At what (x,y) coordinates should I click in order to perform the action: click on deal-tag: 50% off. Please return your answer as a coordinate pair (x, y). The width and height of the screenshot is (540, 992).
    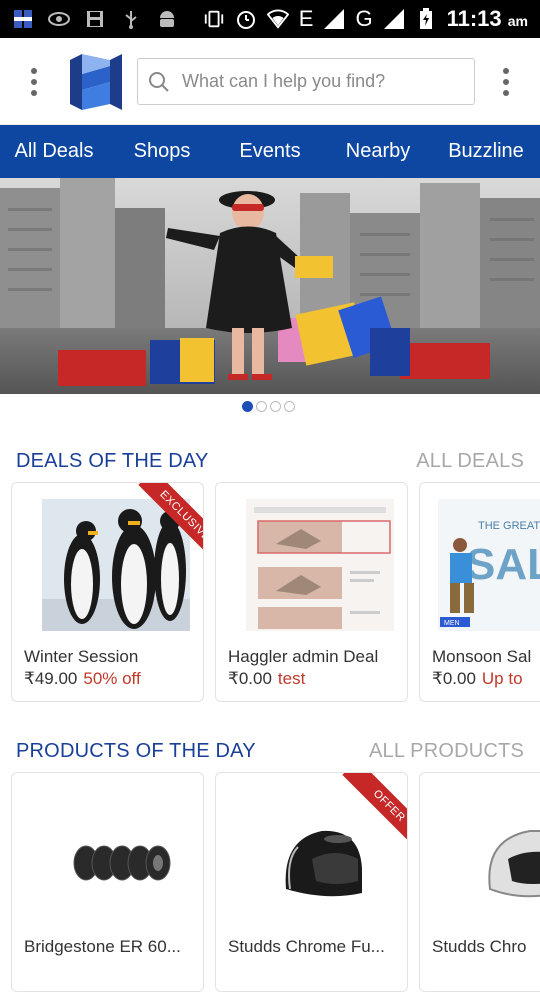
    Looking at the image, I should click on (112, 678).